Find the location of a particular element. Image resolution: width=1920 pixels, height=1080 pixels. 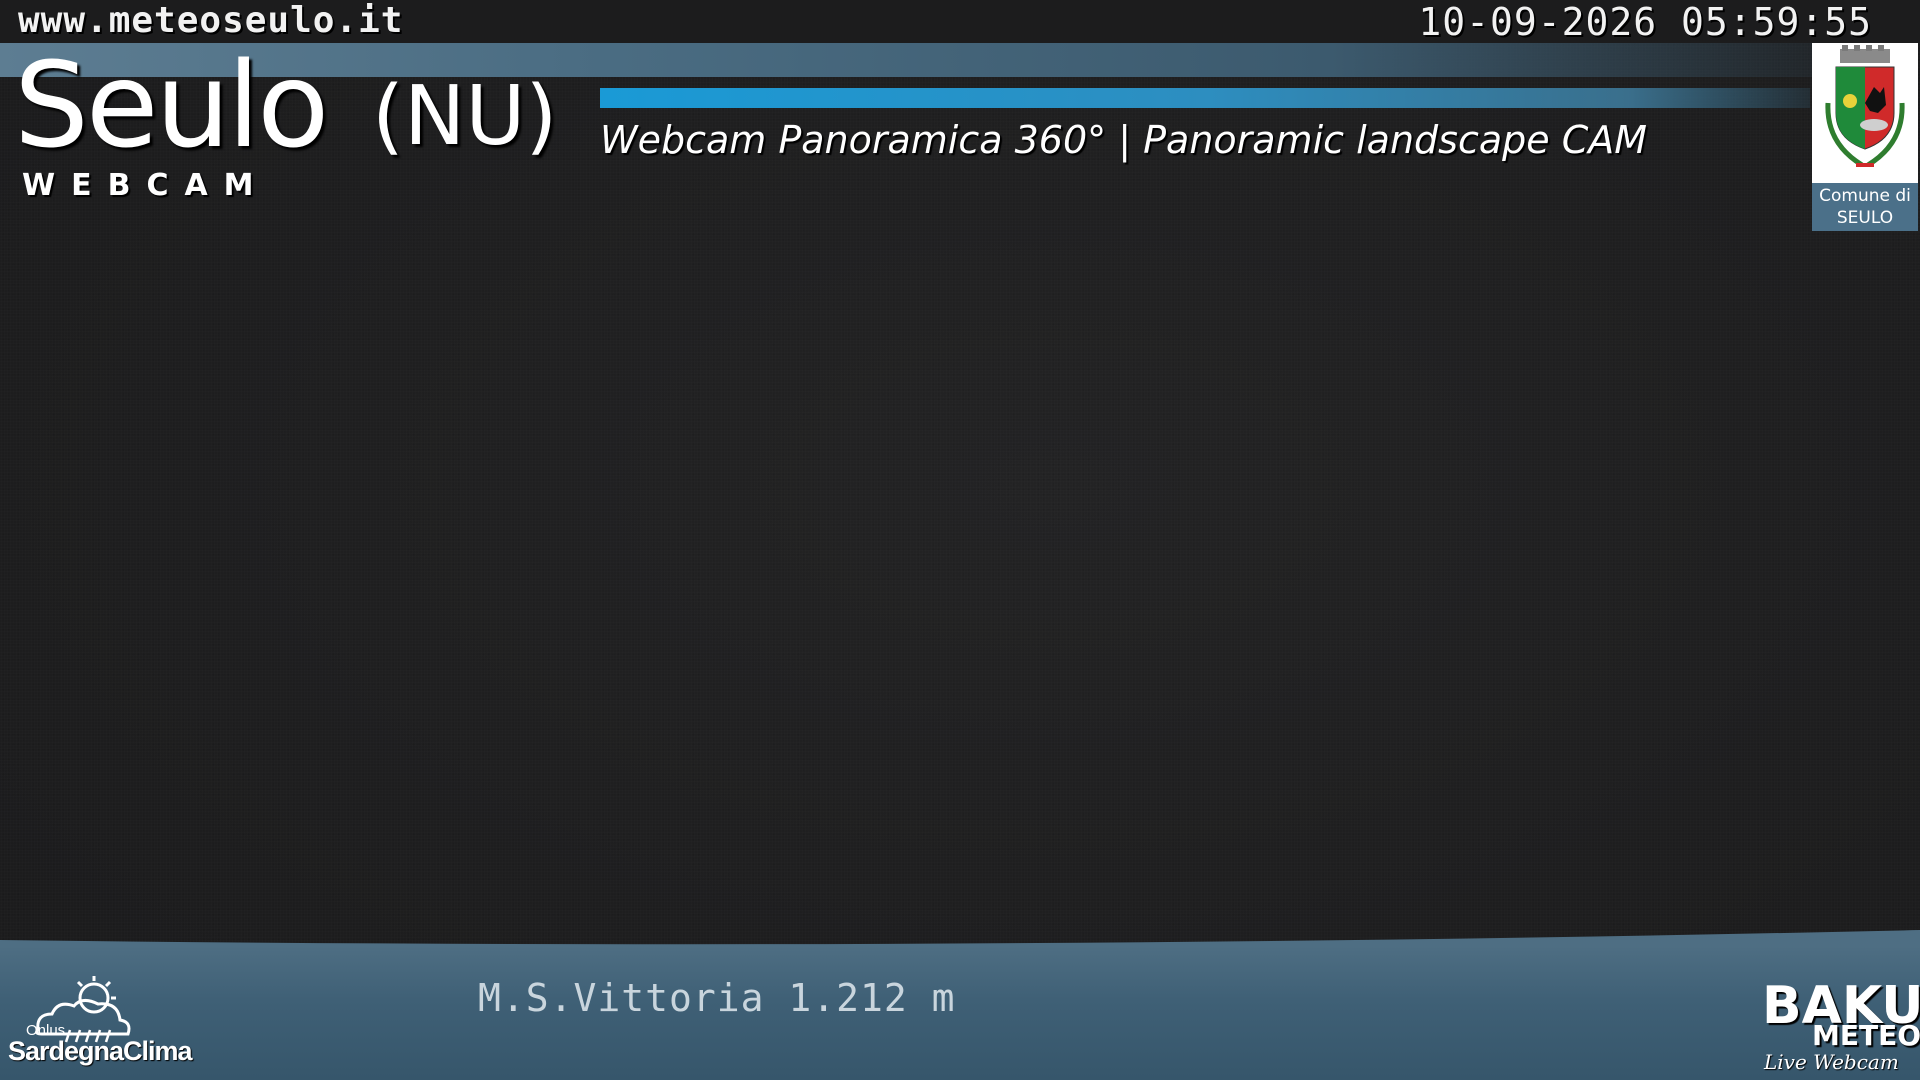

location-label: M.S.Vittoria 1.212 m is located at coordinates (717, 998).